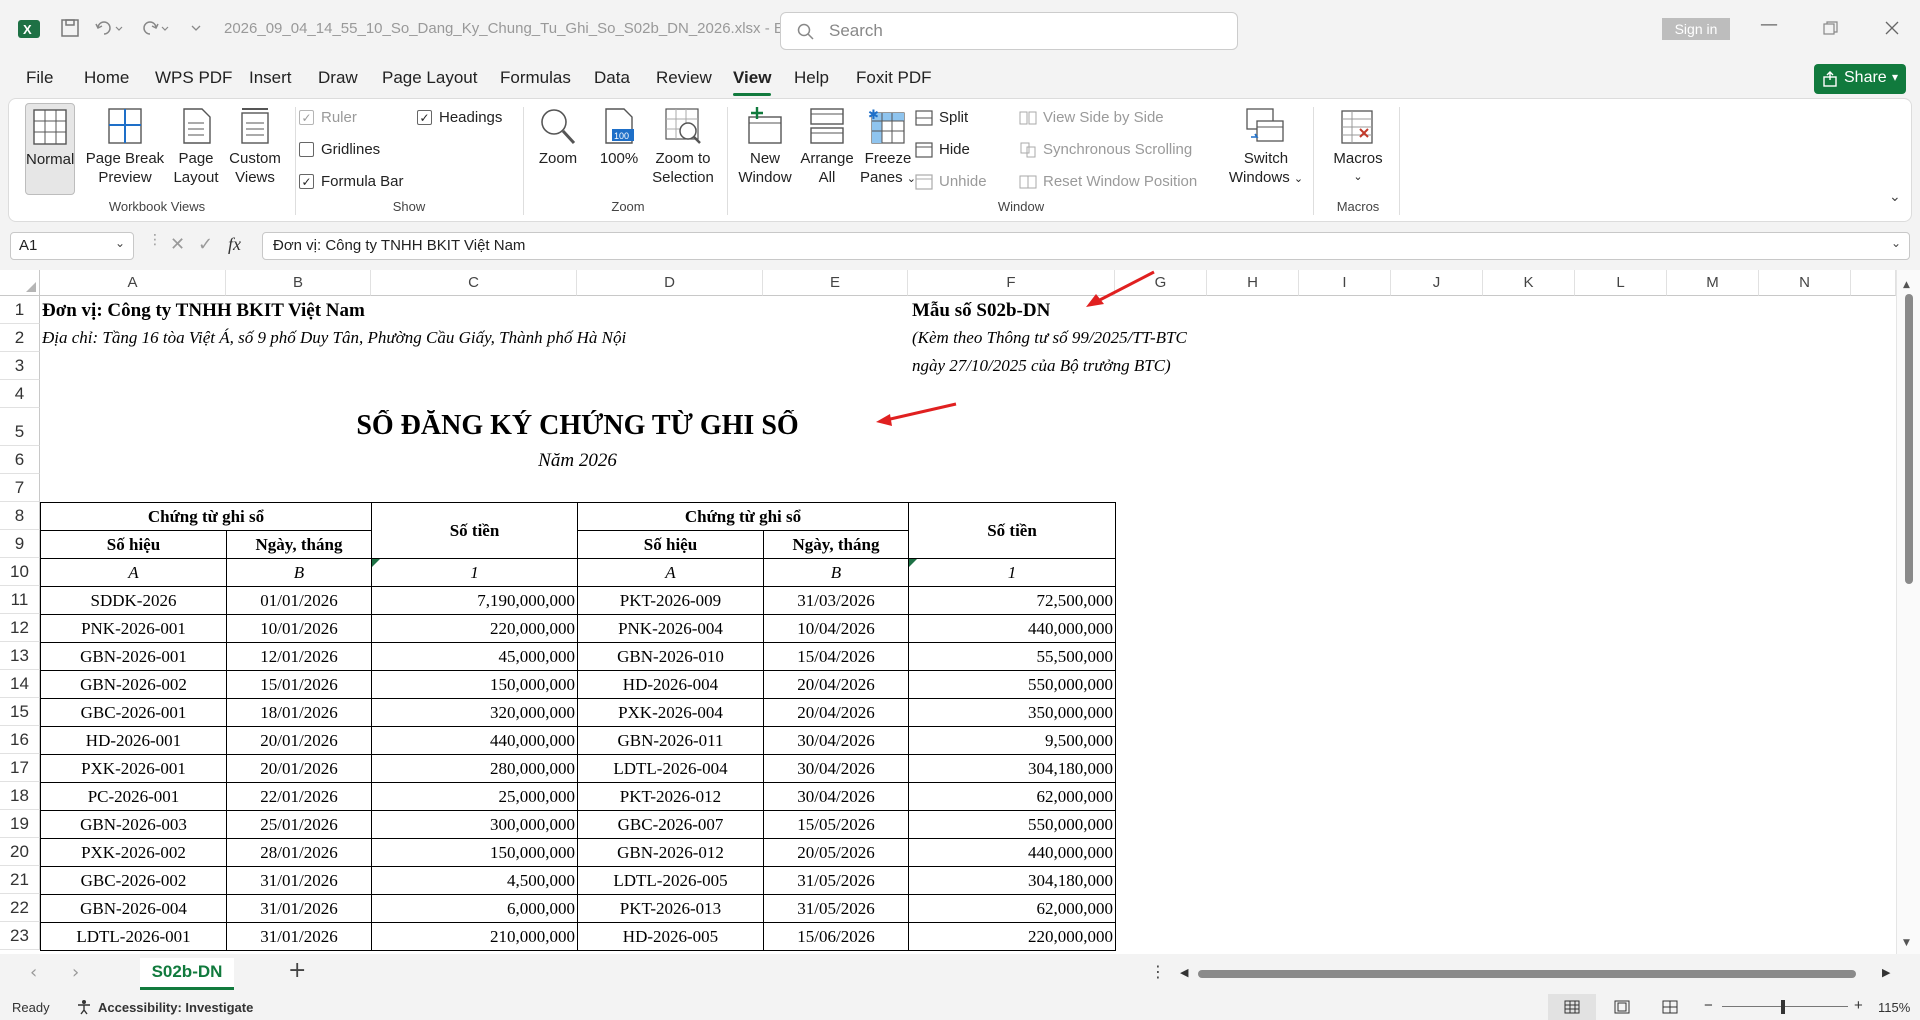 Image resolution: width=1920 pixels, height=1020 pixels. What do you see at coordinates (133, 572) in the screenshot?
I see `th-code-a-left: A` at bounding box center [133, 572].